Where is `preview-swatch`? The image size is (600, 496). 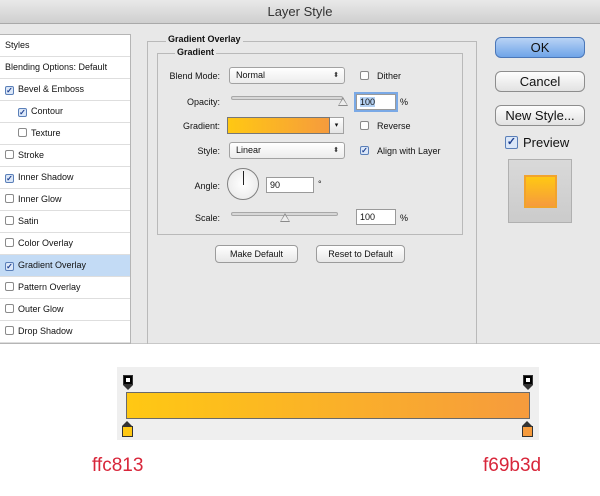 preview-swatch is located at coordinates (540, 191).